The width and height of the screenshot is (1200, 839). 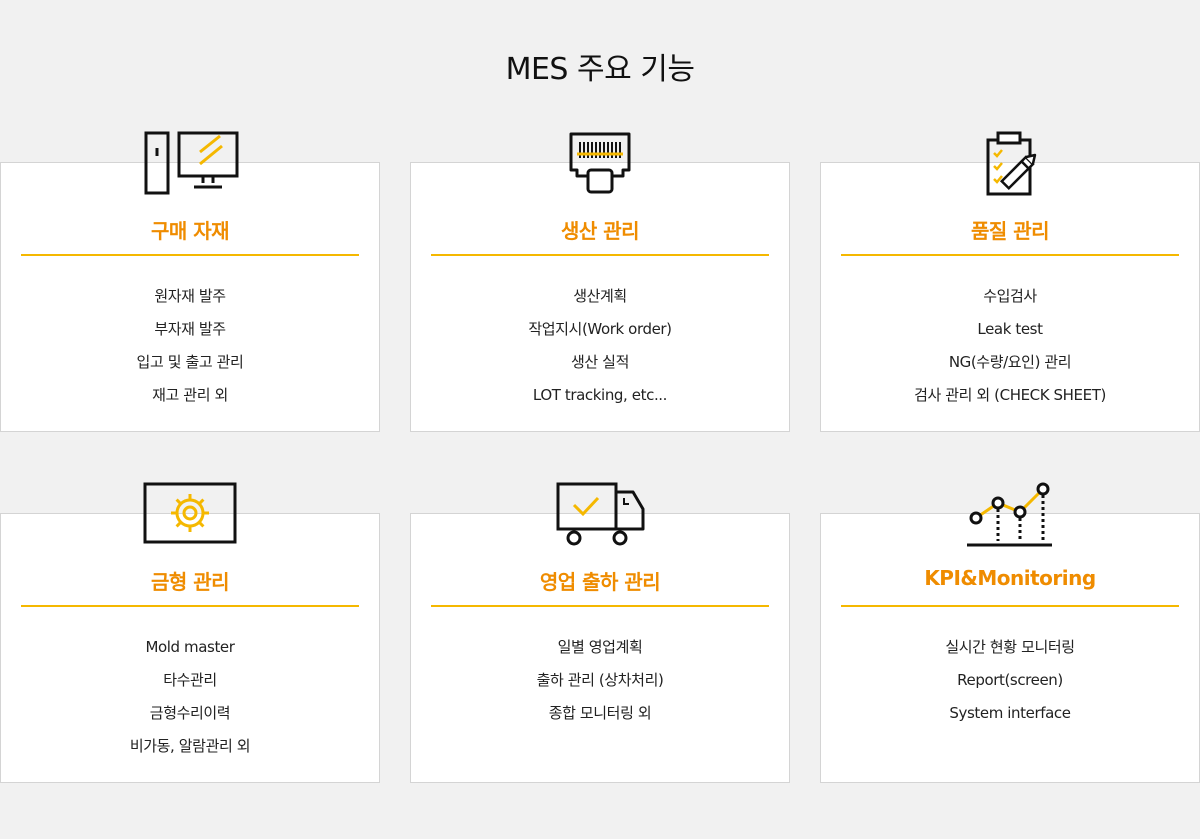 I want to click on barcode-scanner-icon, so click(x=600, y=164).